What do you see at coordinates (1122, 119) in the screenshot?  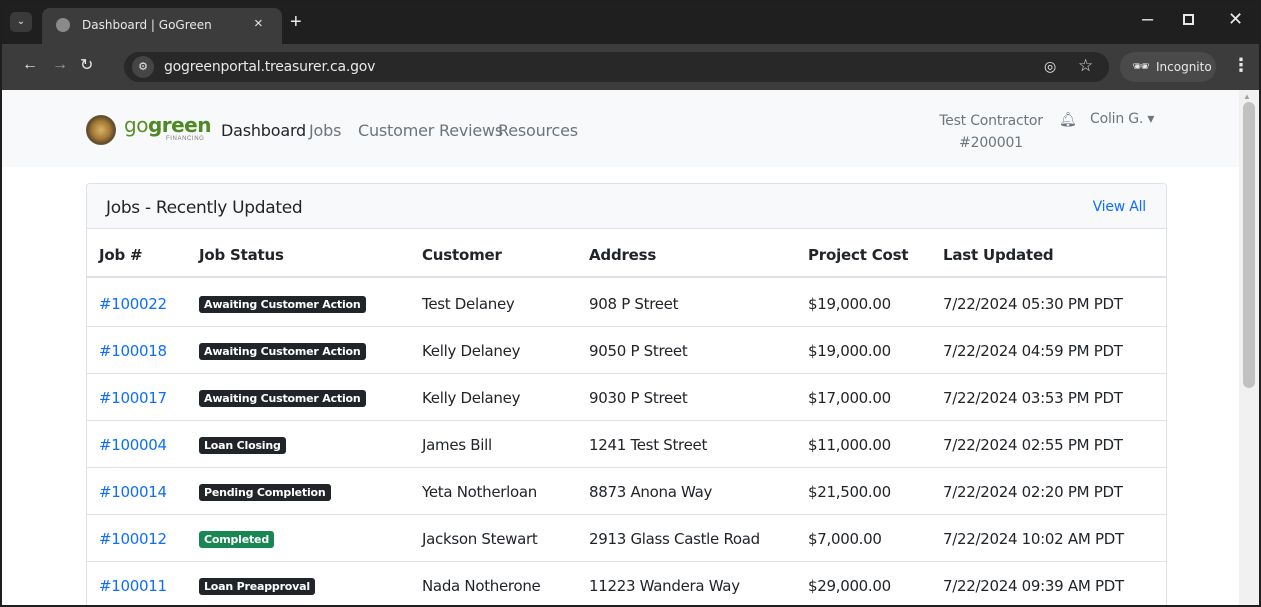 I see `user-menu-dropdown: Colin G. ▾` at bounding box center [1122, 119].